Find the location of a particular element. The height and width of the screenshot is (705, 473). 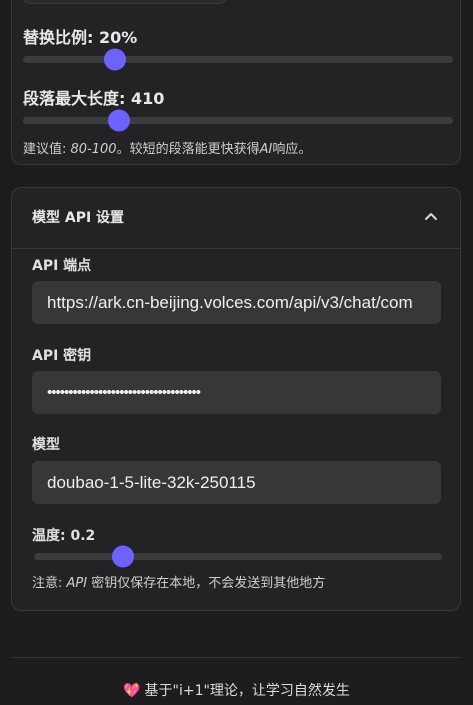

footer-text: 基于"i+1"理论，让学习自然发生 is located at coordinates (247, 691).